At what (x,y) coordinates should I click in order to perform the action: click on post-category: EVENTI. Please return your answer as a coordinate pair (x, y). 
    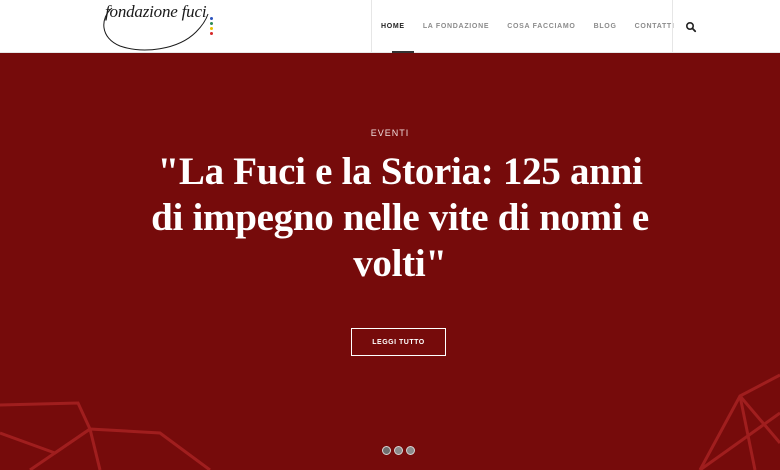
    Looking at the image, I should click on (390, 133).